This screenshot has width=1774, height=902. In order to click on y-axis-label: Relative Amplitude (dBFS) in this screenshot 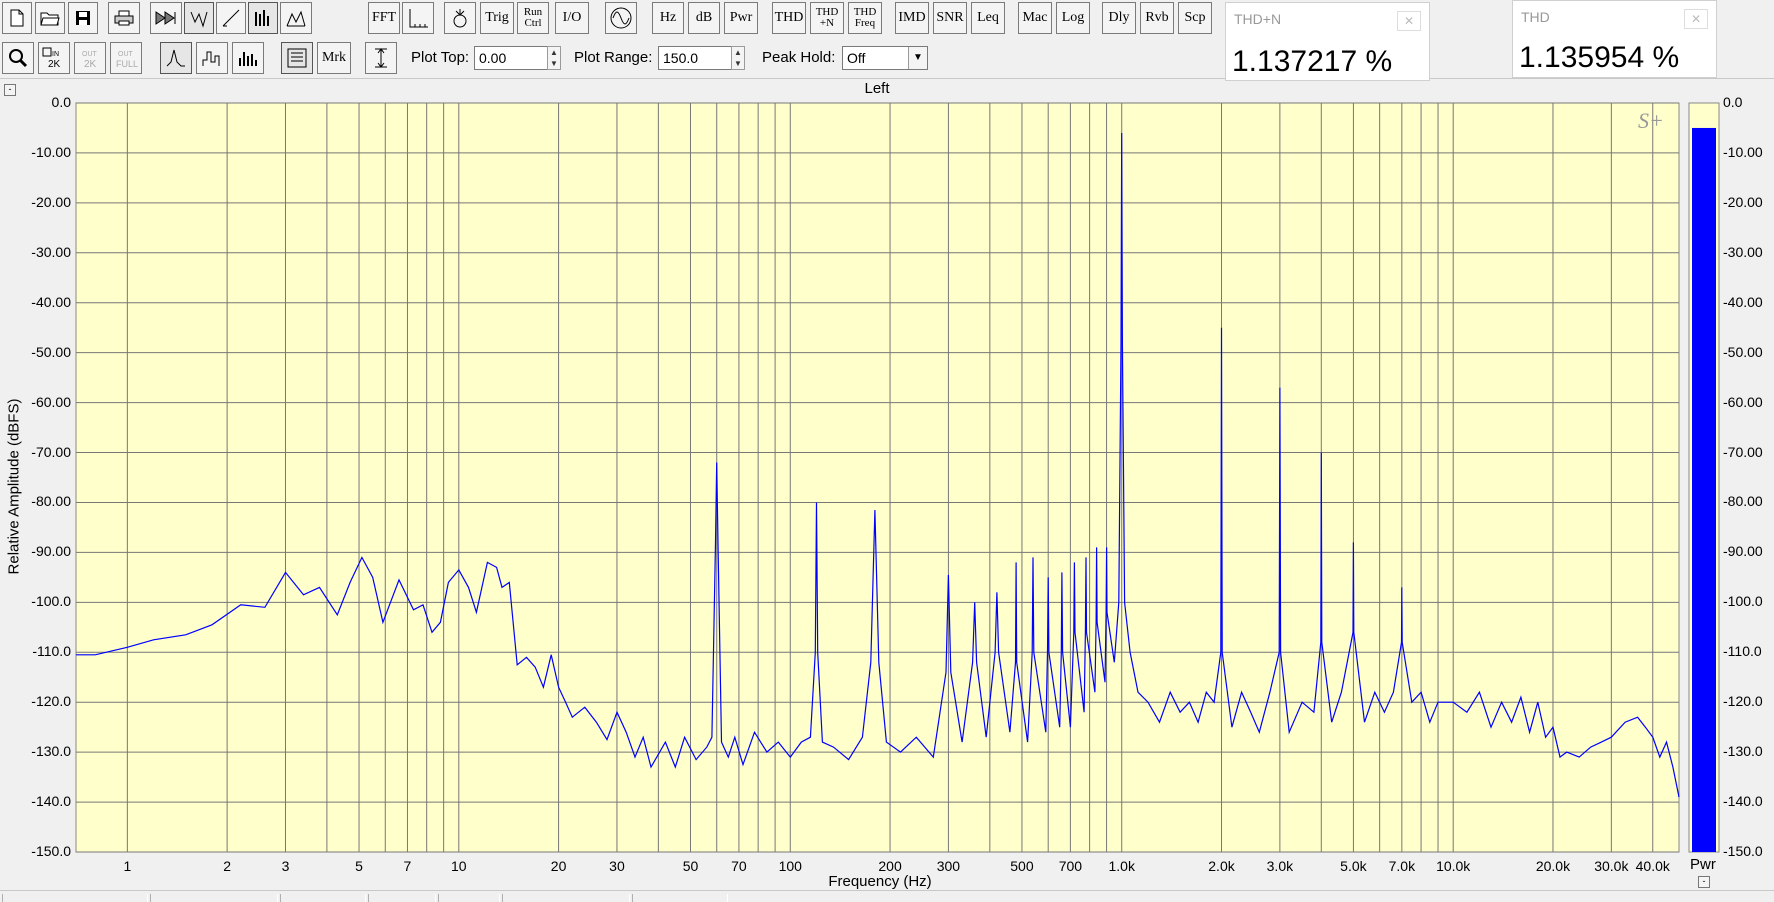, I will do `click(14, 486)`.